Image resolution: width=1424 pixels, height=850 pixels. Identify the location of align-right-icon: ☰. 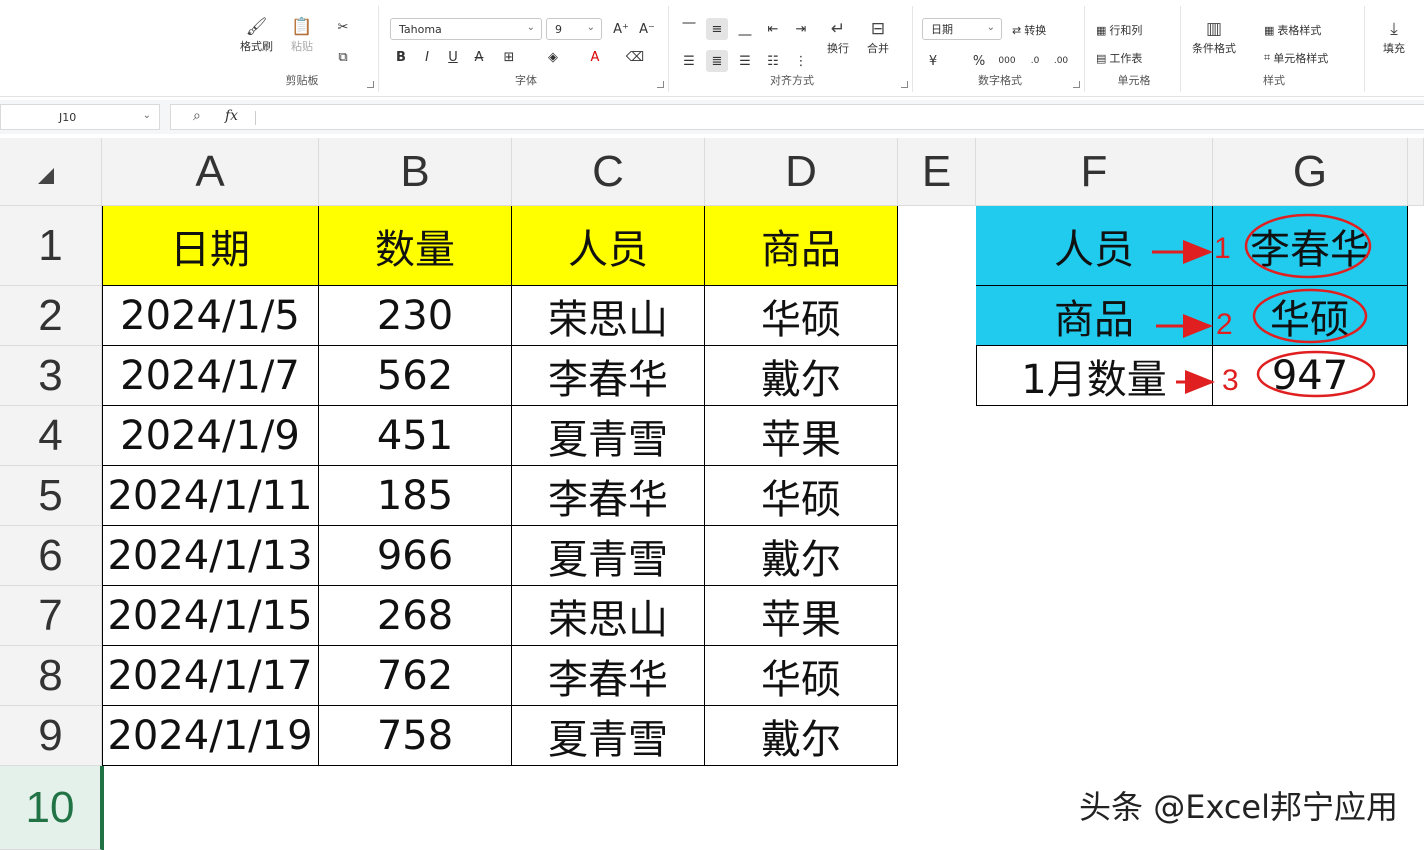
(745, 61).